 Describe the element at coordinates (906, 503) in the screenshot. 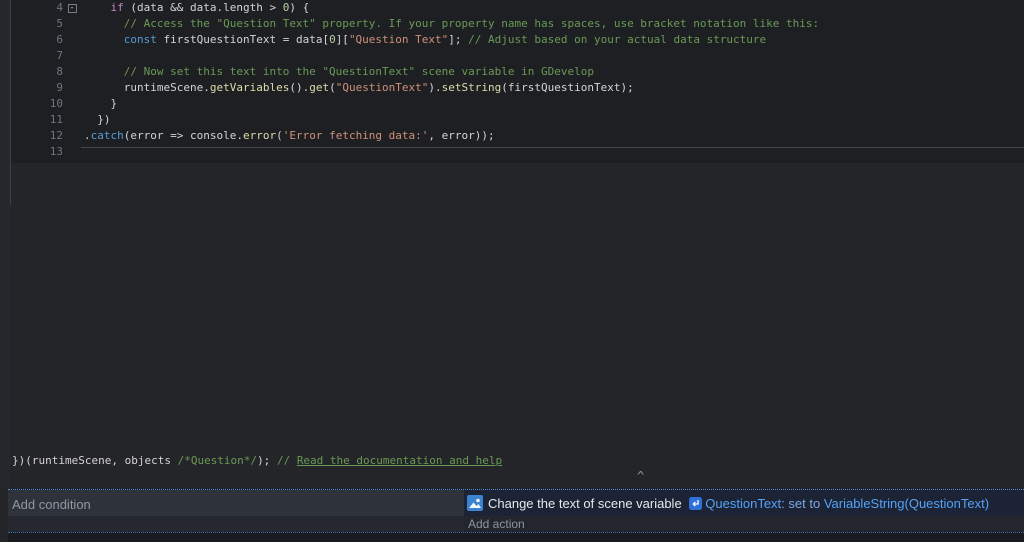

I see `action-value-expression: VariableString(QuestionText)` at that location.